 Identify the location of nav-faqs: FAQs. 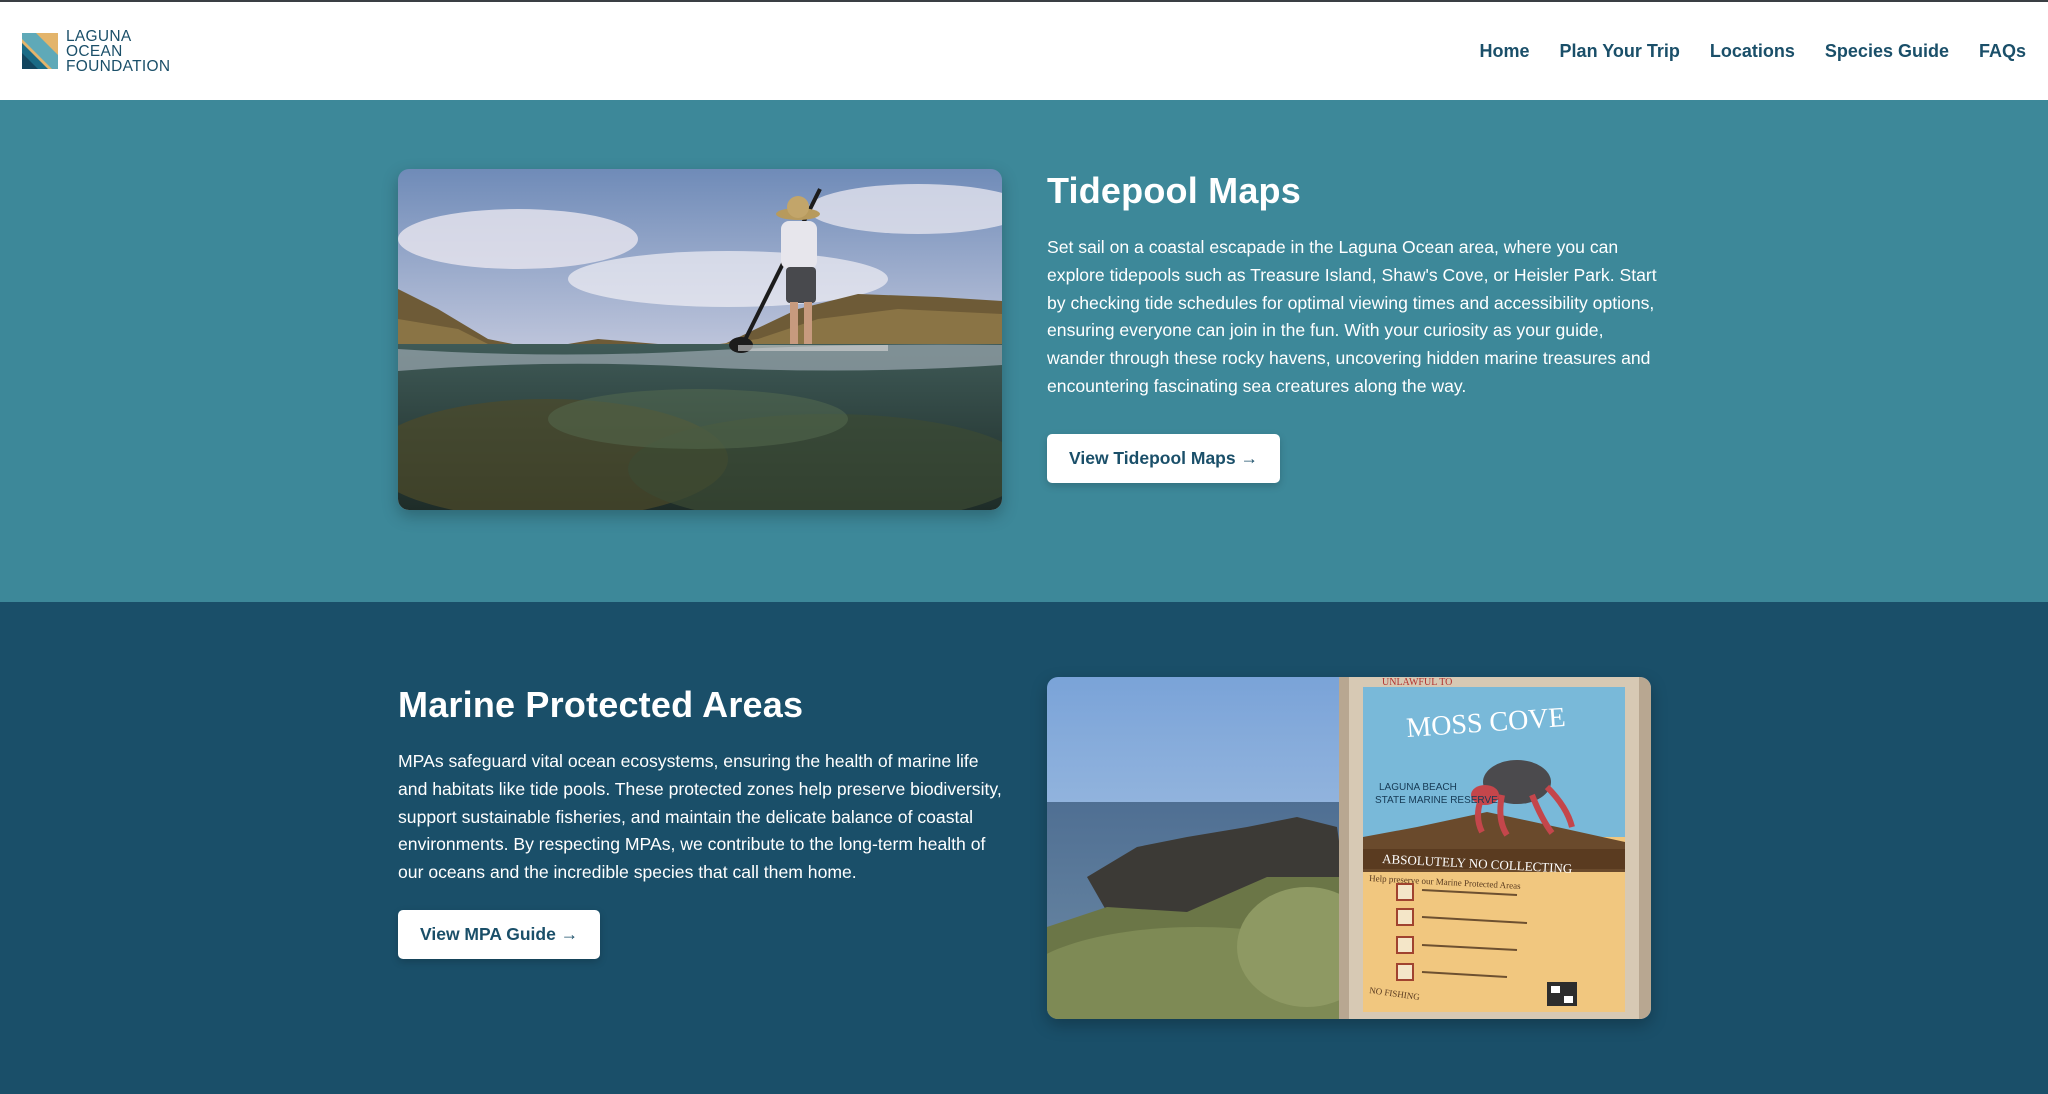
(2002, 51).